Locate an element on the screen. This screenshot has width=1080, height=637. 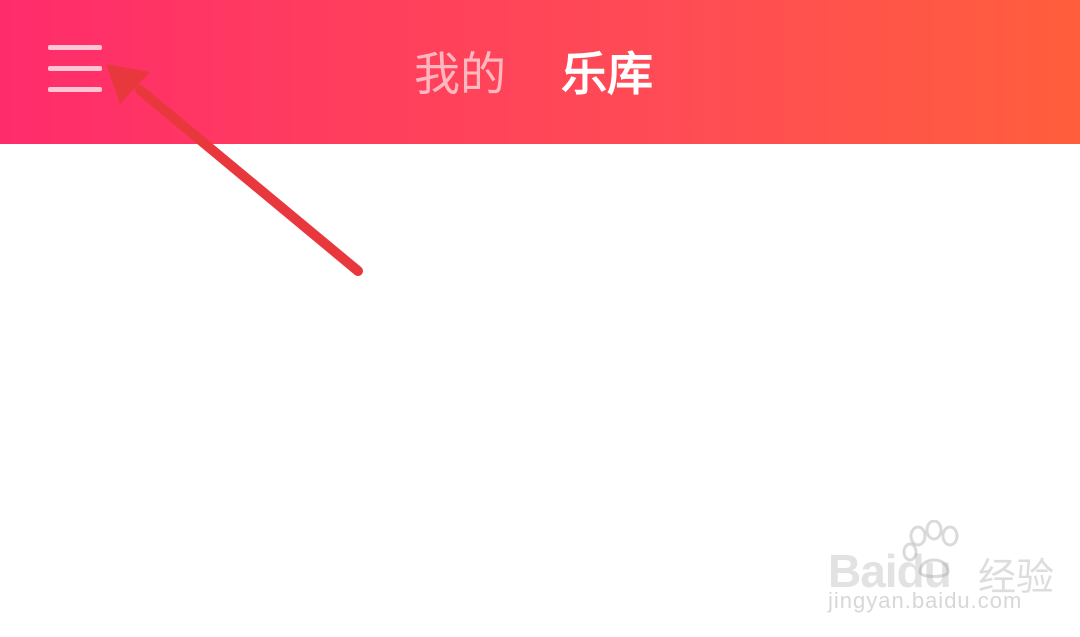
baidu-jingyan-watermark: Baidu 经验 jingyan.baidu.com is located at coordinates (941, 570).